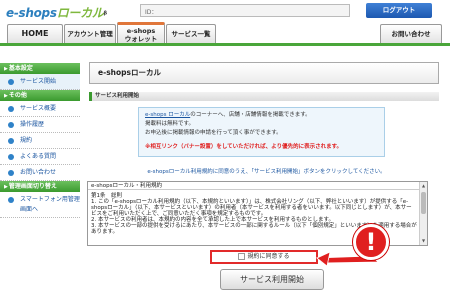 Image resolution: width=450 pixels, height=300 pixels. What do you see at coordinates (151, 12) in the screenshot?
I see `id-label: ID：` at bounding box center [151, 12].